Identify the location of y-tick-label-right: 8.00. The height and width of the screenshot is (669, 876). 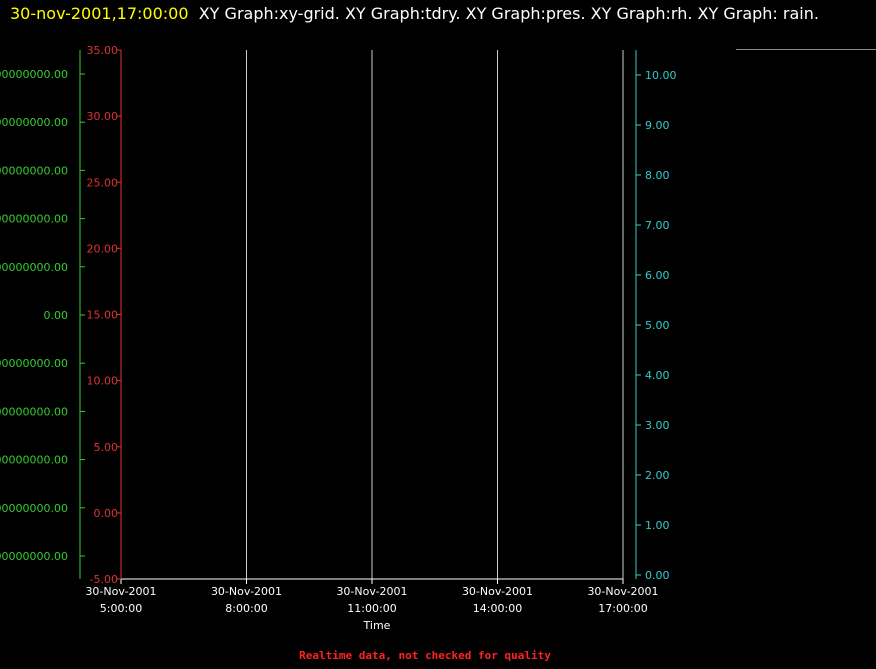
(657, 175).